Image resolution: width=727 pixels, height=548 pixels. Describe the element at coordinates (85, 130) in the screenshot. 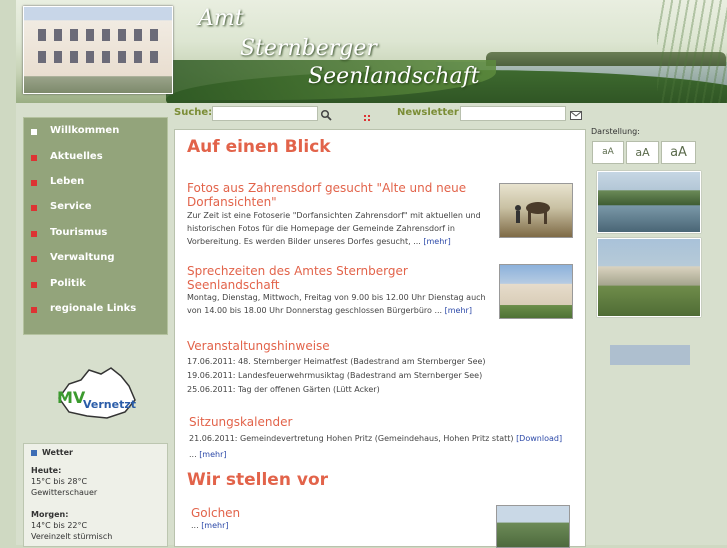

I see `nav-item-label: Willkommen` at that location.